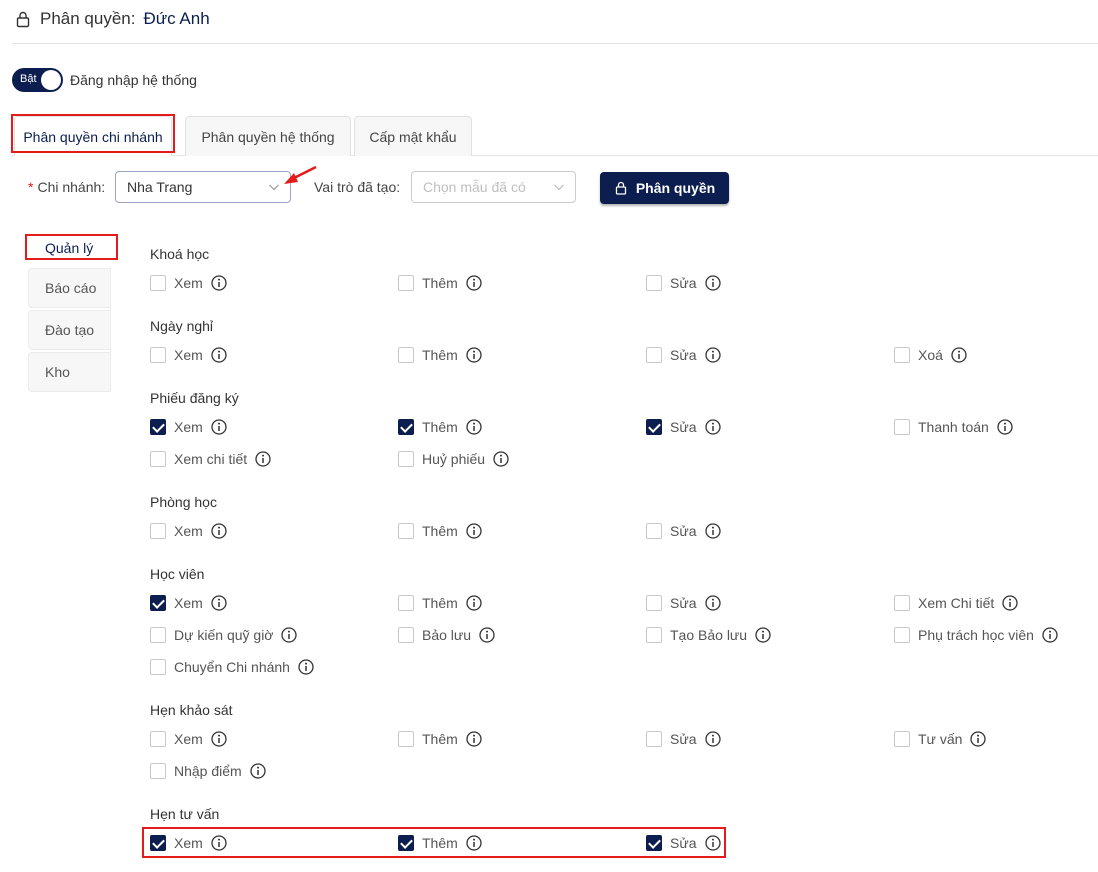 The image size is (1098, 872). Describe the element at coordinates (940, 739) in the screenshot. I see `permission-item: Tư vấn` at that location.